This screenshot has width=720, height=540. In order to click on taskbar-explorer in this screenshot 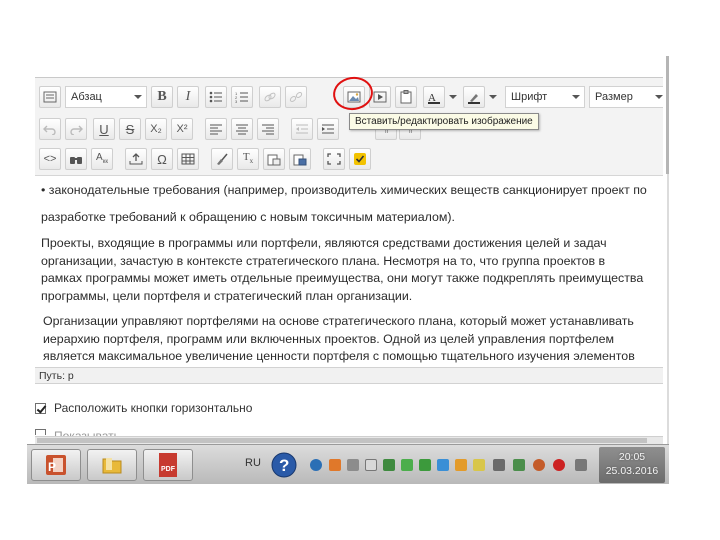, I will do `click(112, 465)`.